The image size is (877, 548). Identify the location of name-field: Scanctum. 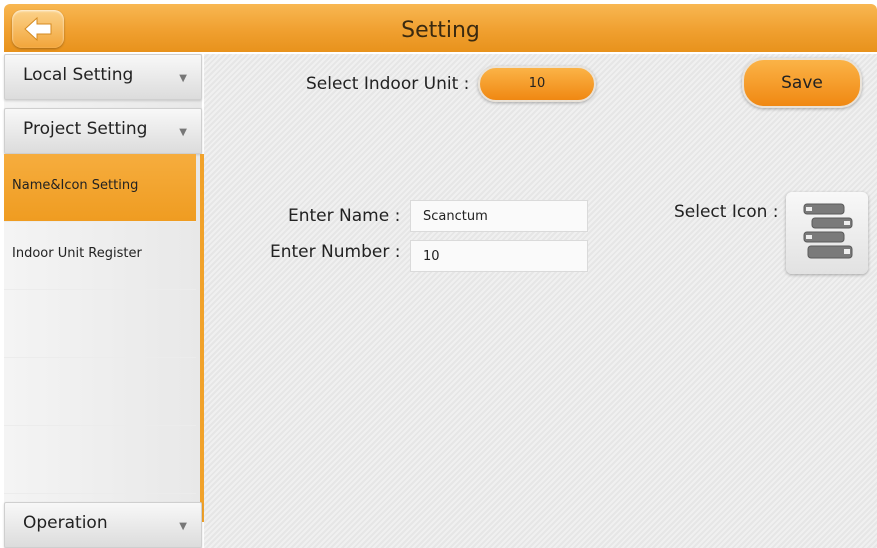
(499, 216).